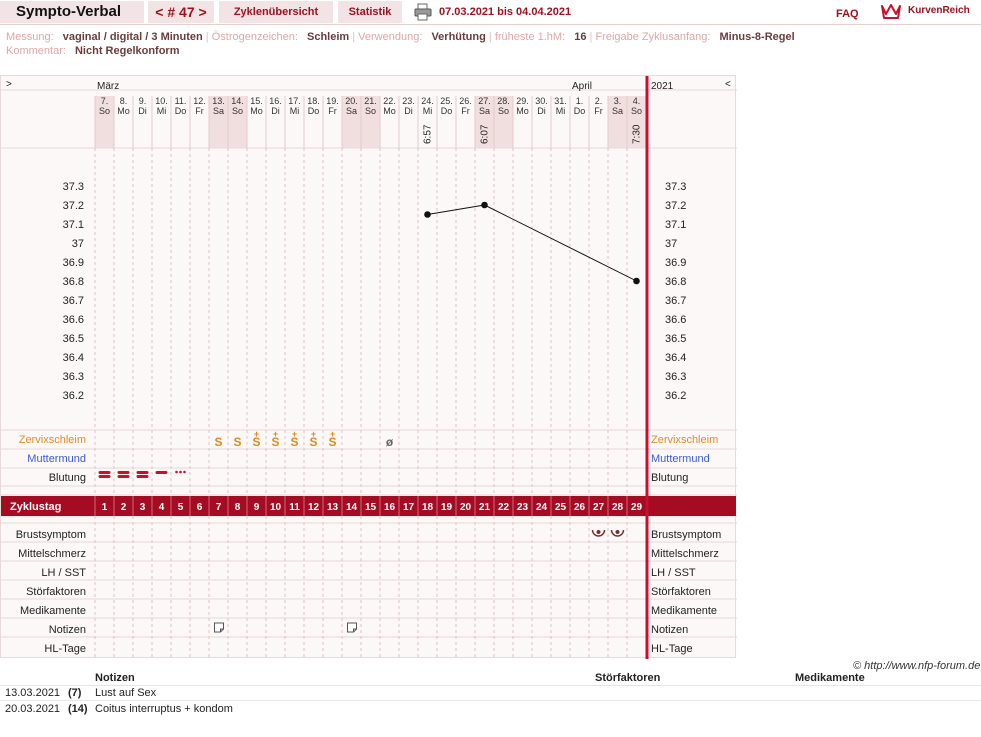 The height and width of the screenshot is (737, 981). I want to click on cervix-symbol: S, so click(237, 442).